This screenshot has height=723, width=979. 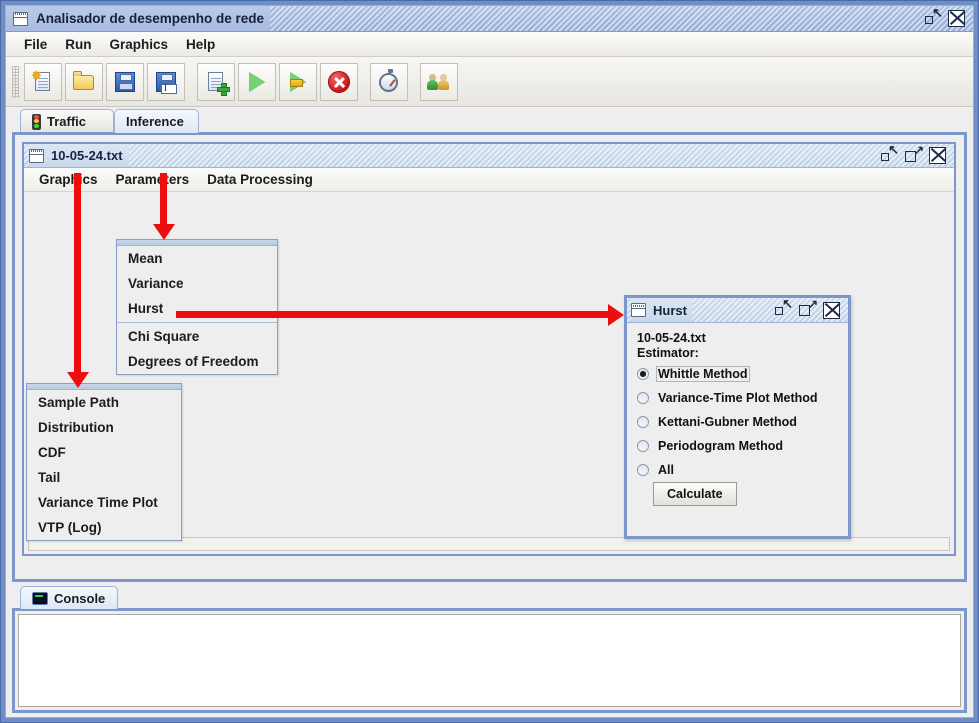 What do you see at coordinates (489, 18) in the screenshot?
I see `main-titlebar: Analisador de desempenho de rede` at bounding box center [489, 18].